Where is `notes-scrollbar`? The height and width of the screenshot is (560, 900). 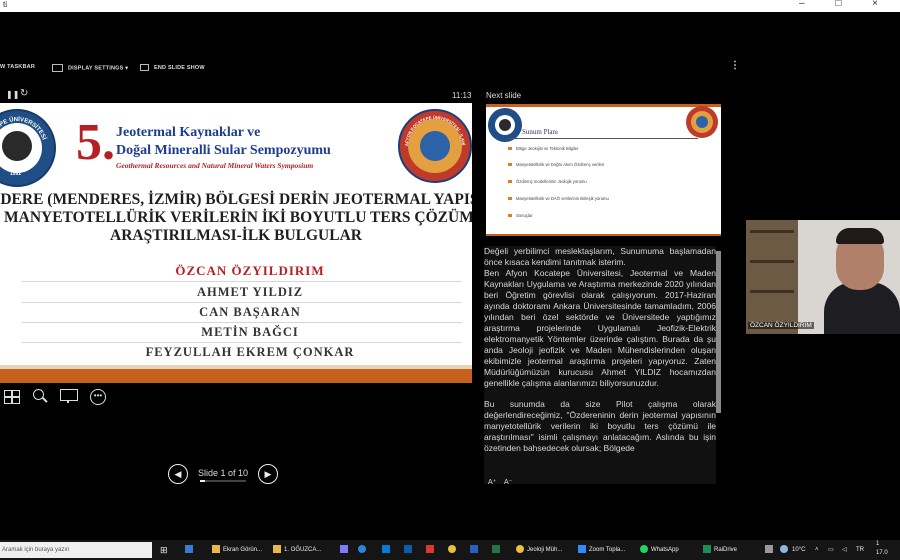 notes-scrollbar is located at coordinates (718, 332).